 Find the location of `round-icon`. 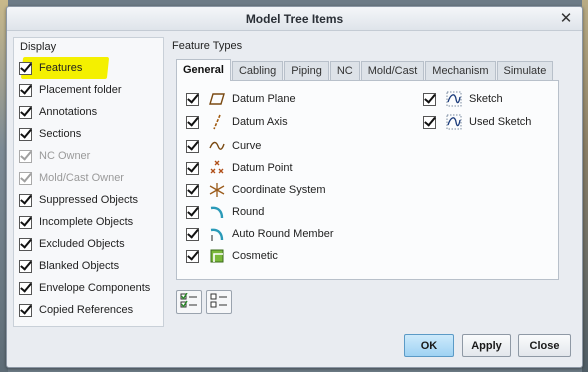

round-icon is located at coordinates (217, 212).